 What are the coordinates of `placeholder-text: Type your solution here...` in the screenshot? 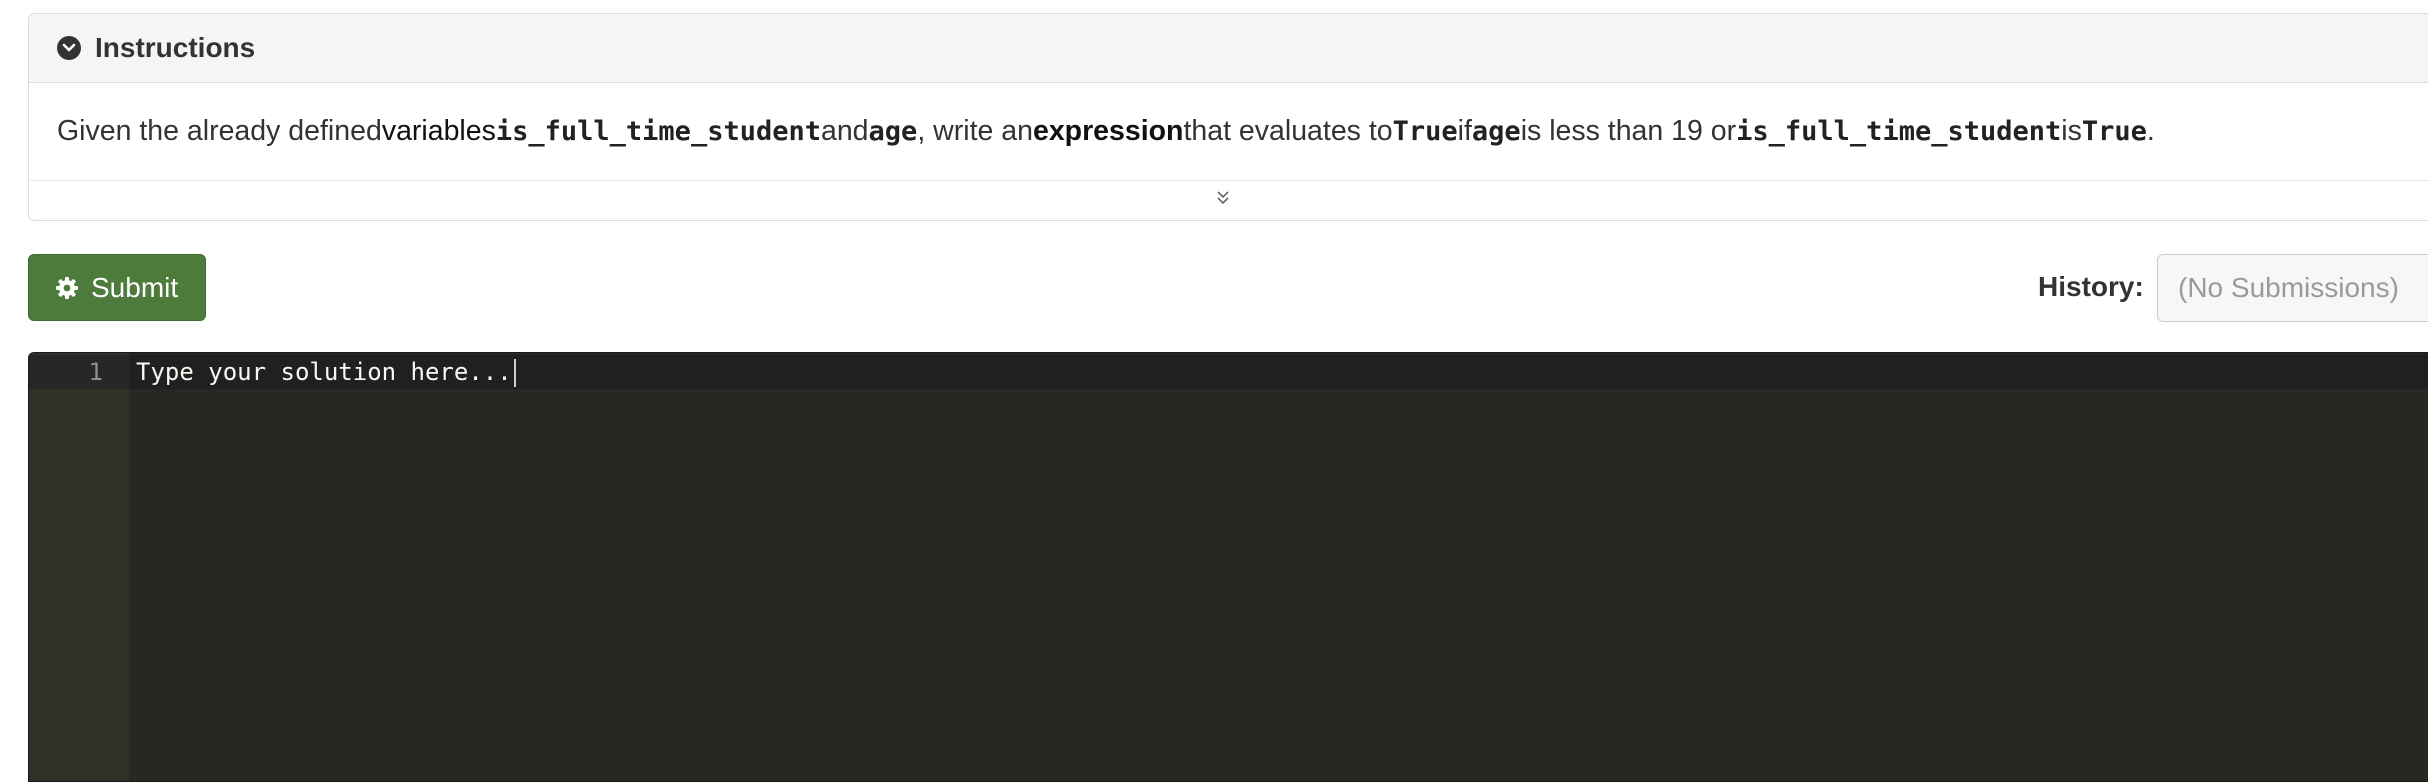 It's located at (324, 372).